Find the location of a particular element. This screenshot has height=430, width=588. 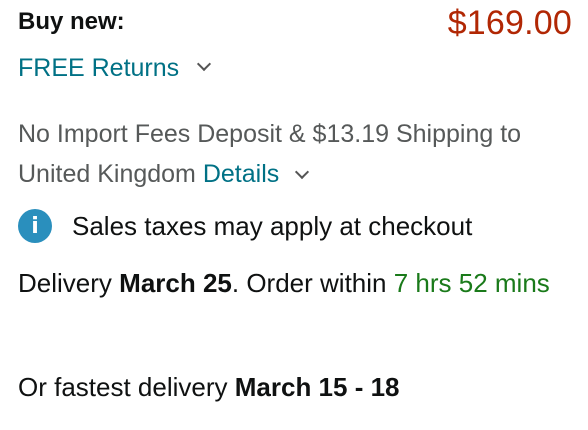

sales-tax-note: i Sales taxes may apply at checkout is located at coordinates (245, 226).